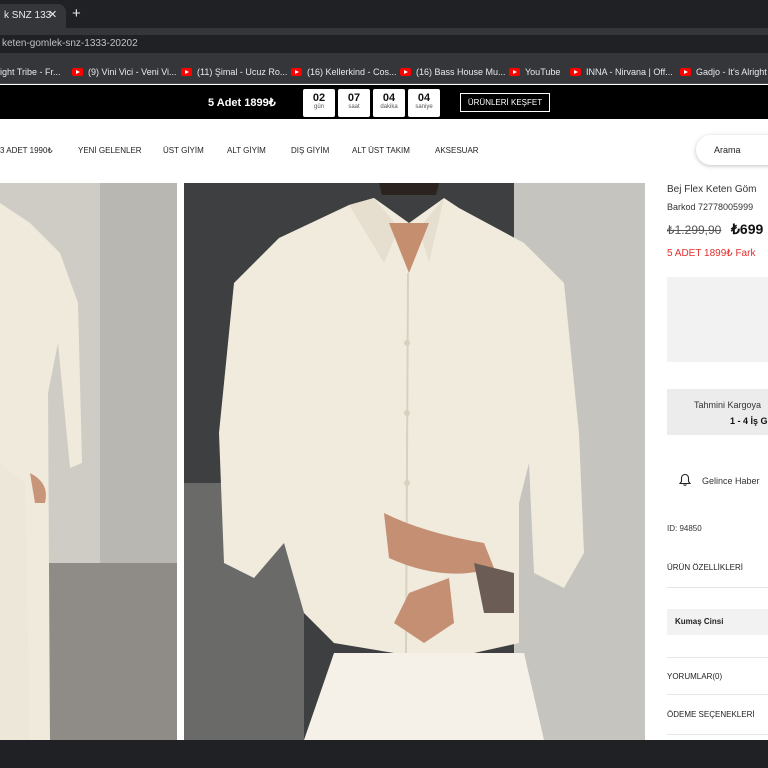 Image resolution: width=768 pixels, height=768 pixels. What do you see at coordinates (543, 72) in the screenshot?
I see `bookmark-label: YouTube` at bounding box center [543, 72].